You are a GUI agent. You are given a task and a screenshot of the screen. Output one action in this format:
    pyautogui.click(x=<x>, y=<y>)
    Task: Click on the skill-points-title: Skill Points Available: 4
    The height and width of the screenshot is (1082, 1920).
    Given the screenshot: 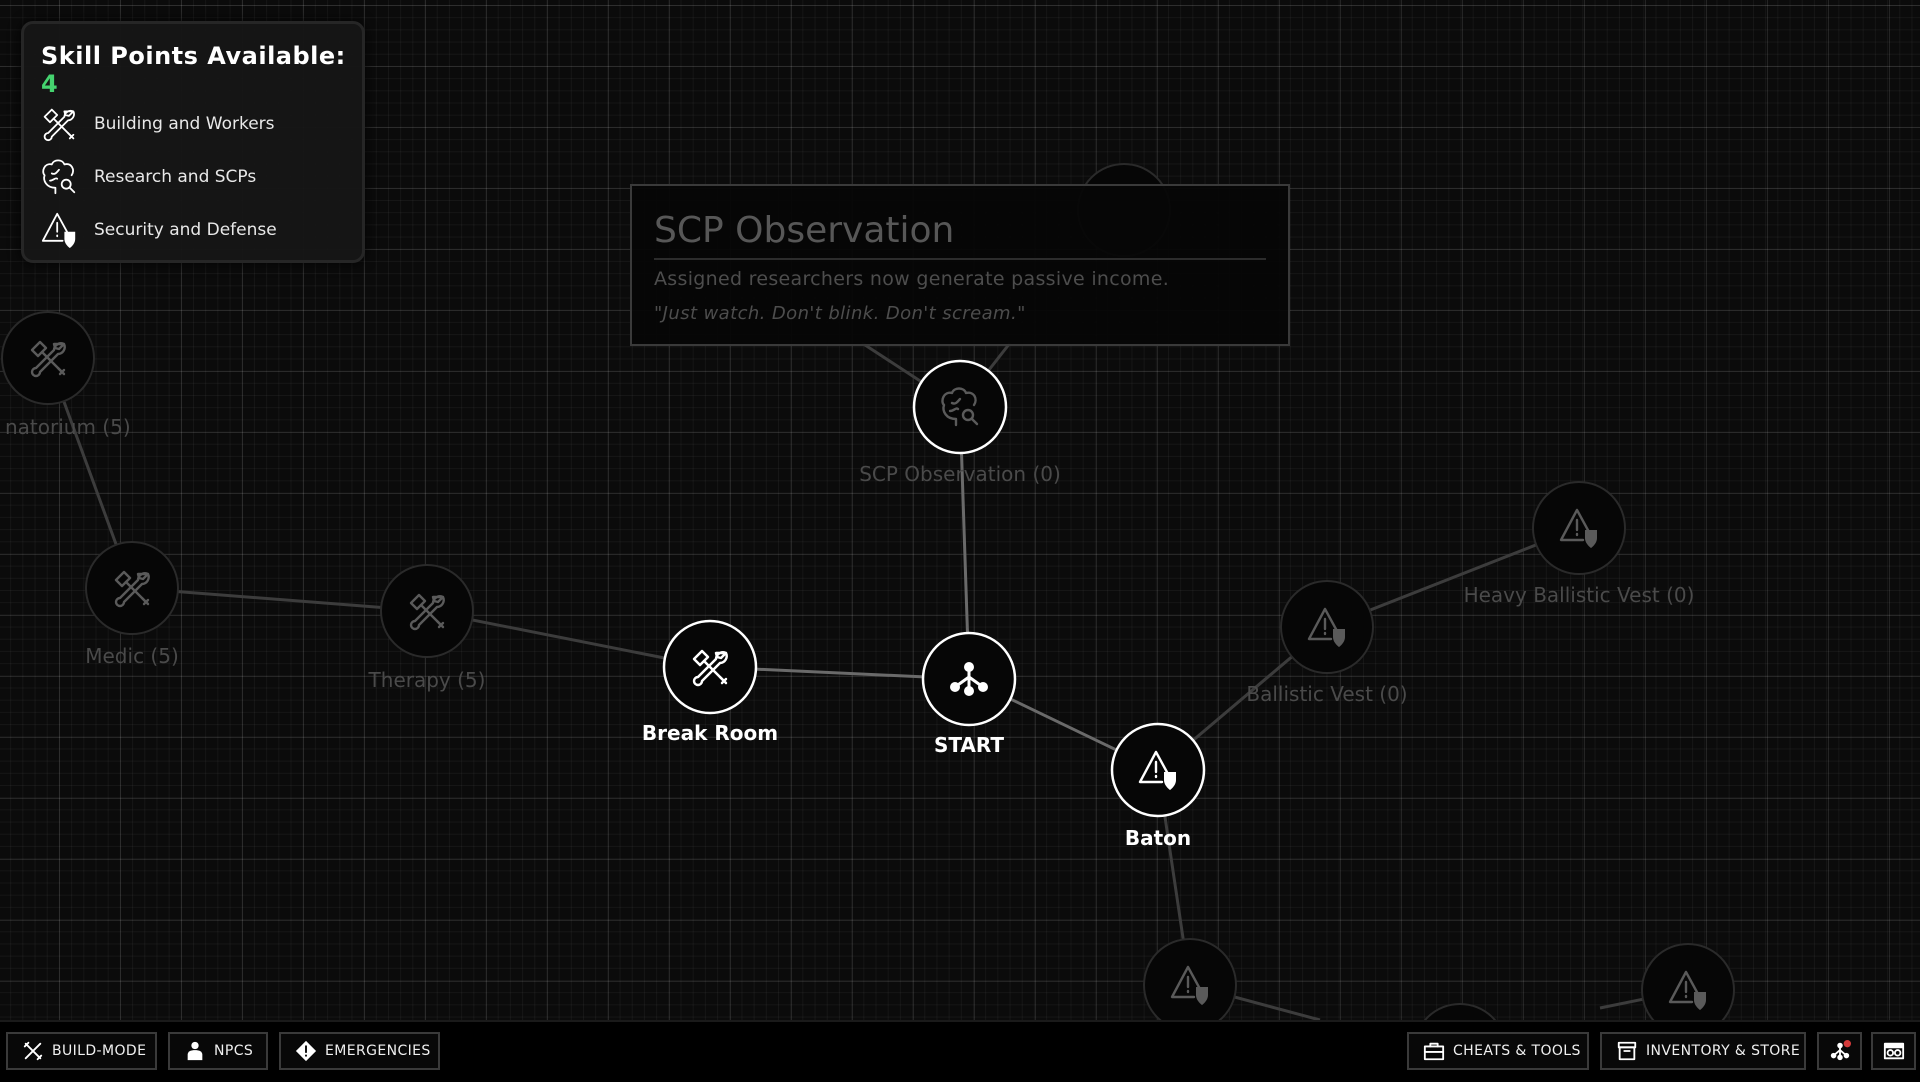 What is the action you would take?
    pyautogui.click(x=201, y=70)
    